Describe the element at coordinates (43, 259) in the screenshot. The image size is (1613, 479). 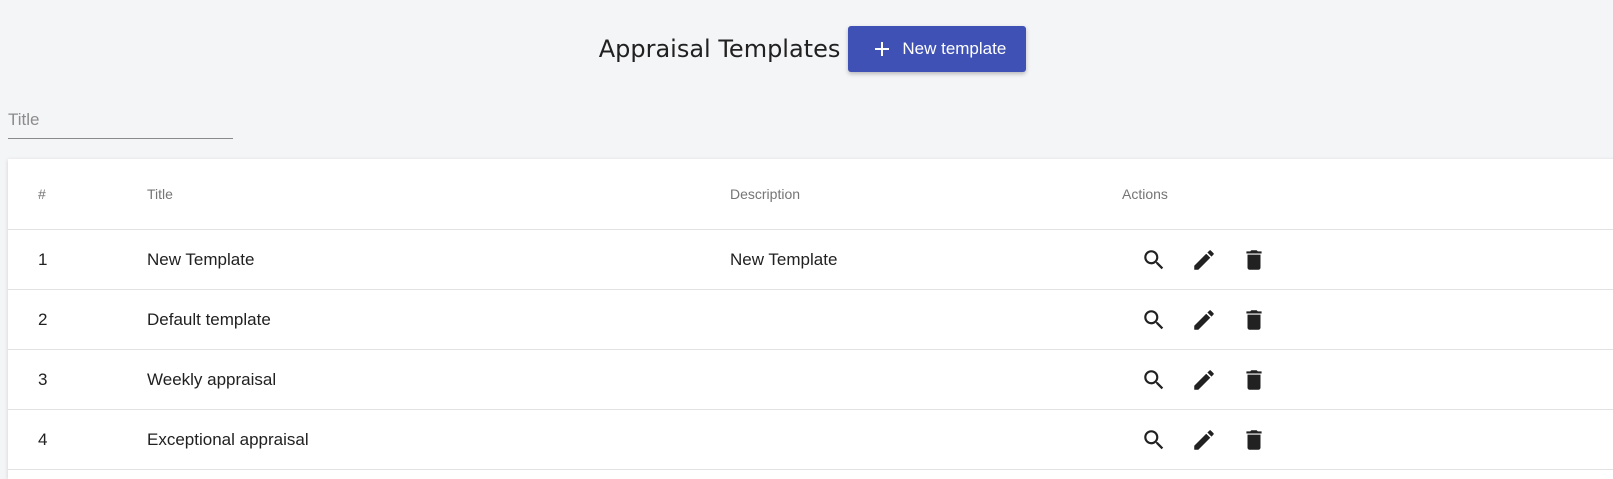
I see `row-number: 1` at that location.